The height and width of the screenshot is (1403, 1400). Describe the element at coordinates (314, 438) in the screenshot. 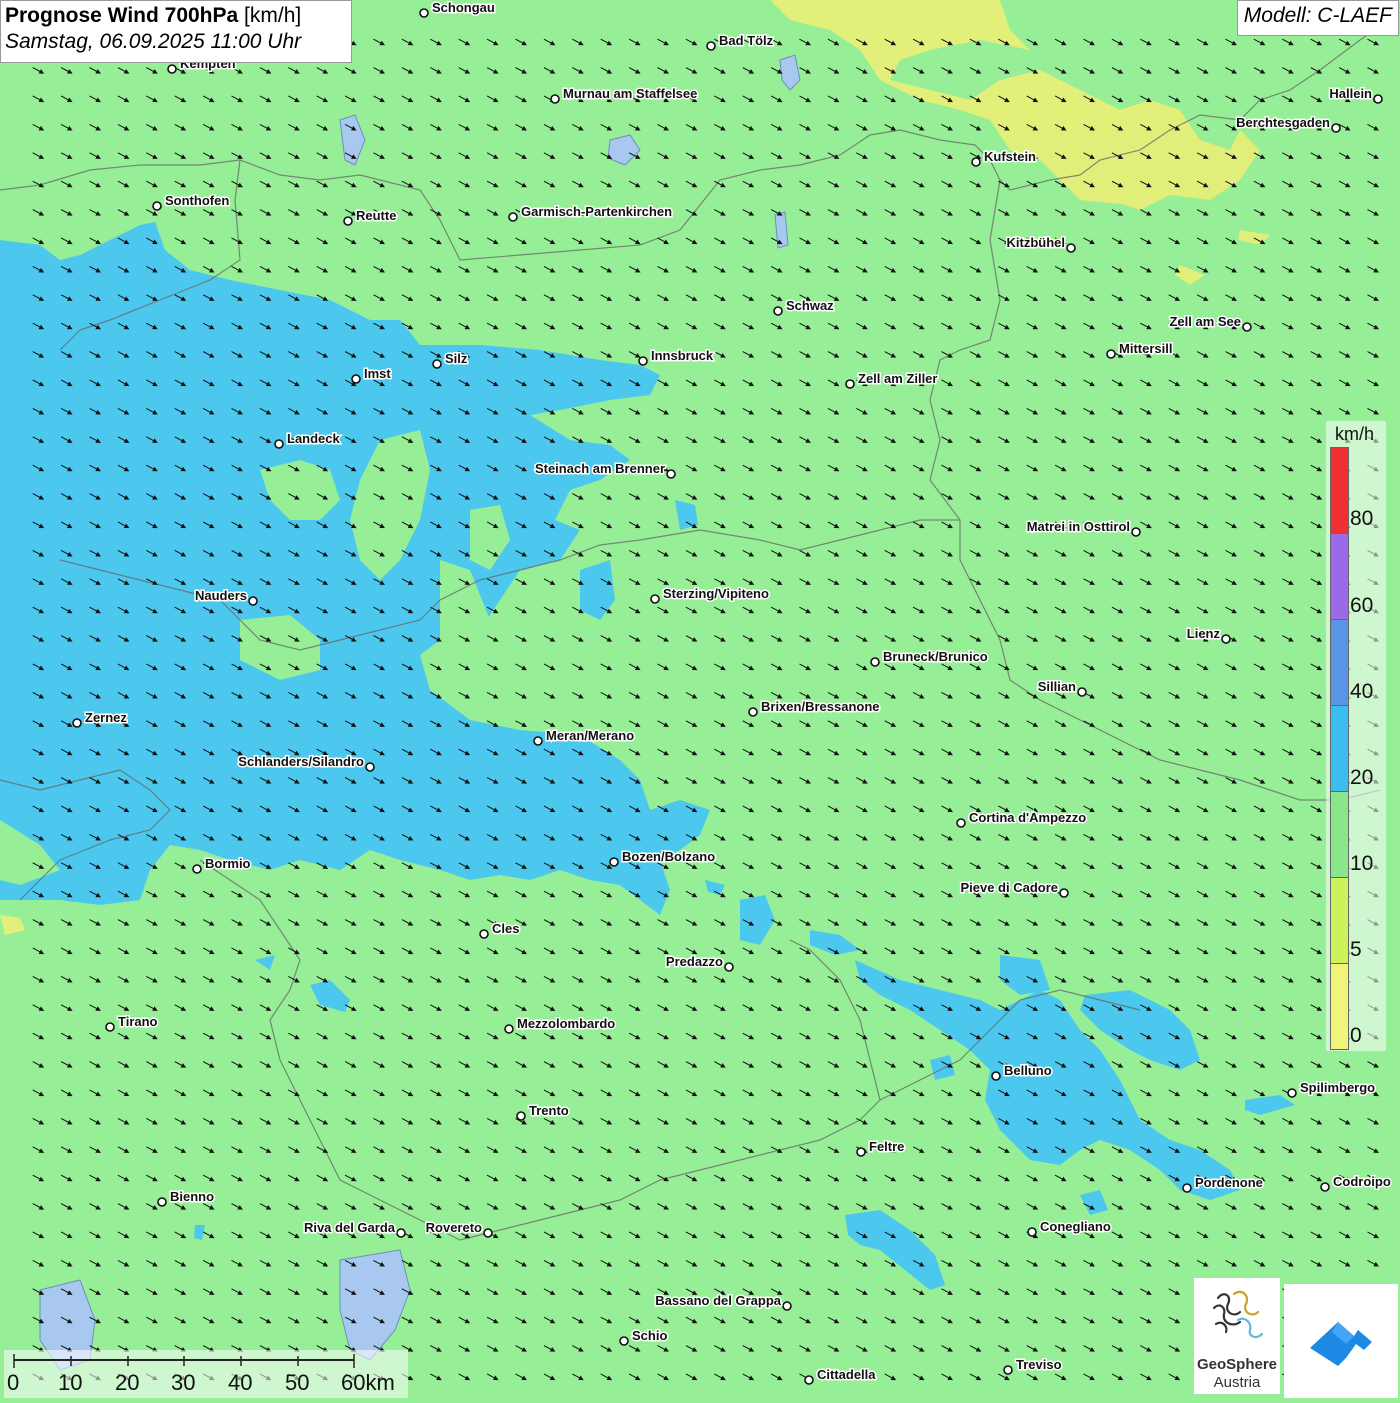

I see `city-label: Landeck` at that location.